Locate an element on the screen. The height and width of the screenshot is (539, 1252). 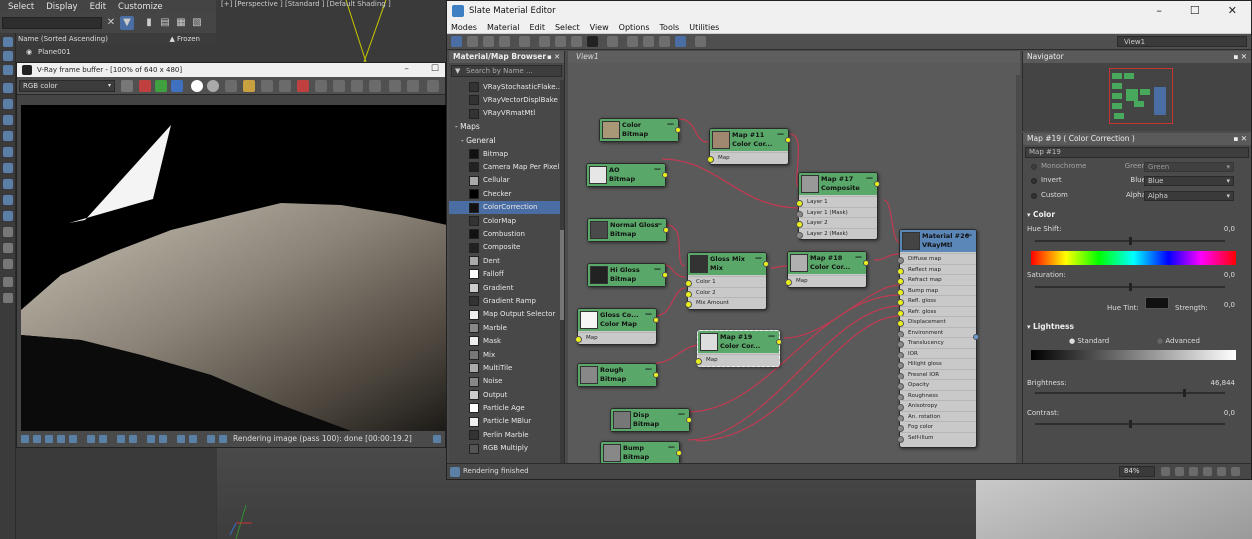
brightness-value: 46,844 is located at coordinates (1223, 383).